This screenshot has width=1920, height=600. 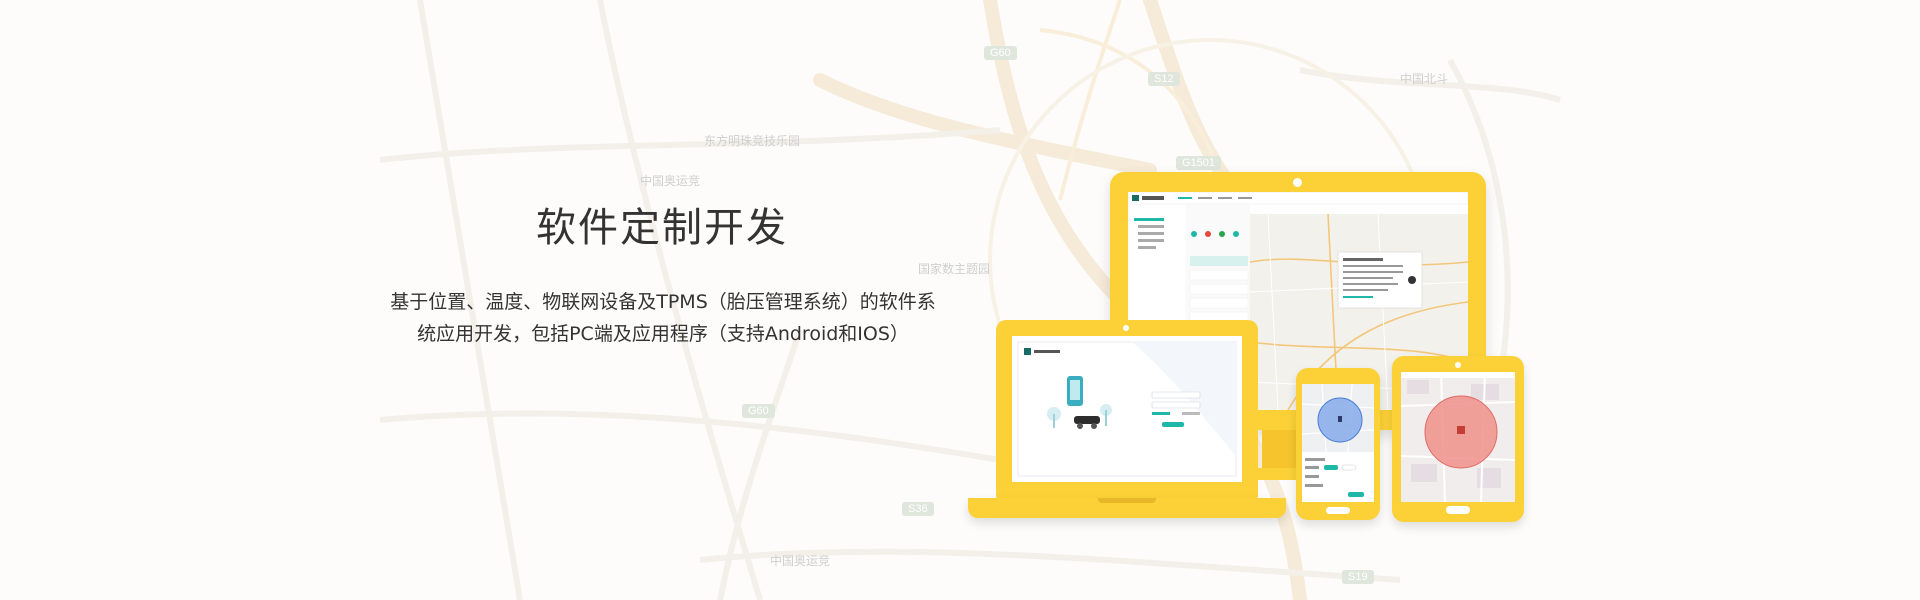 I want to click on tablet-home-button, so click(x=1458, y=510).